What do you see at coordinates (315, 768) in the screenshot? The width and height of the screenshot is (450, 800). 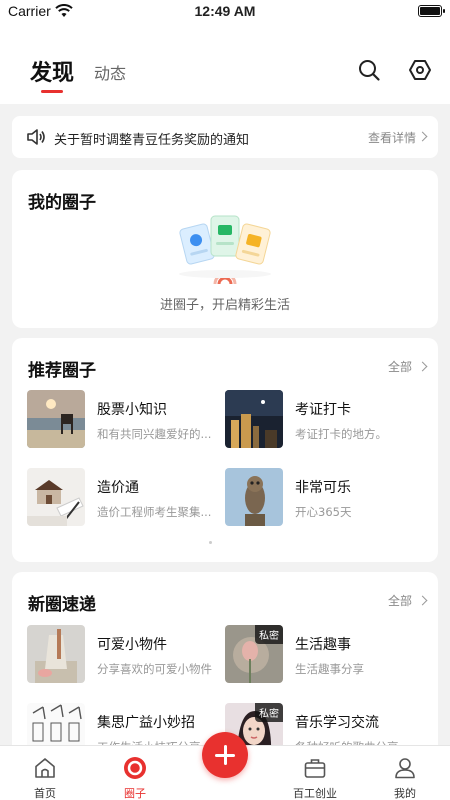 I see `briefcase-icon` at bounding box center [315, 768].